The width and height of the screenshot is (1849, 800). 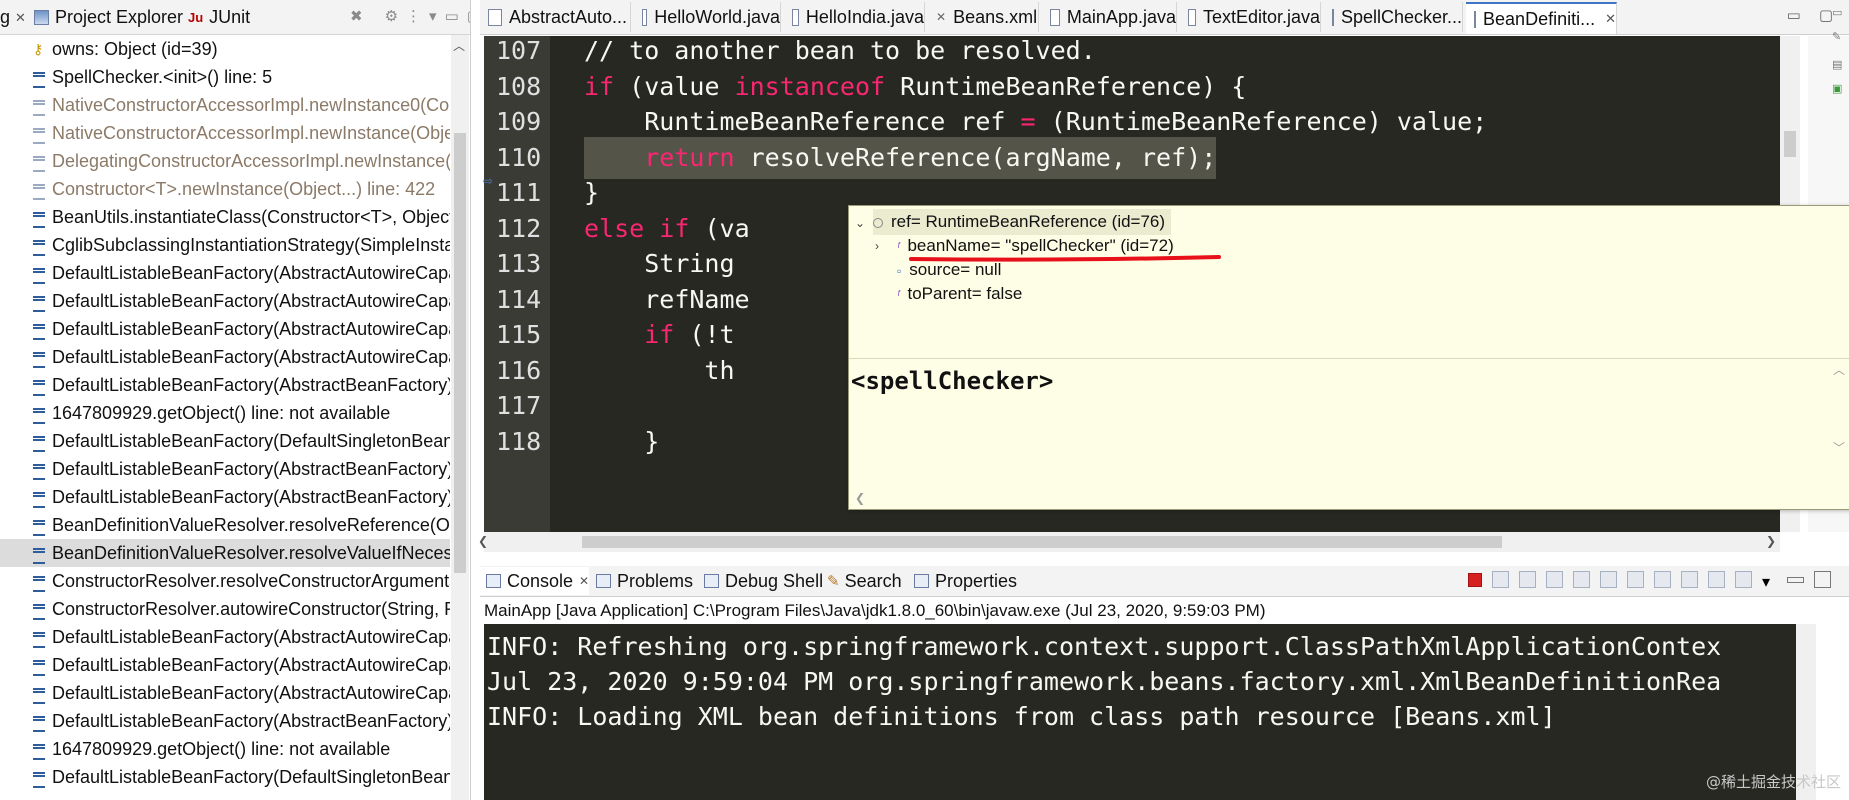 What do you see at coordinates (1339, 424) in the screenshot?
I see `detail-pane: <spellChecker>` at bounding box center [1339, 424].